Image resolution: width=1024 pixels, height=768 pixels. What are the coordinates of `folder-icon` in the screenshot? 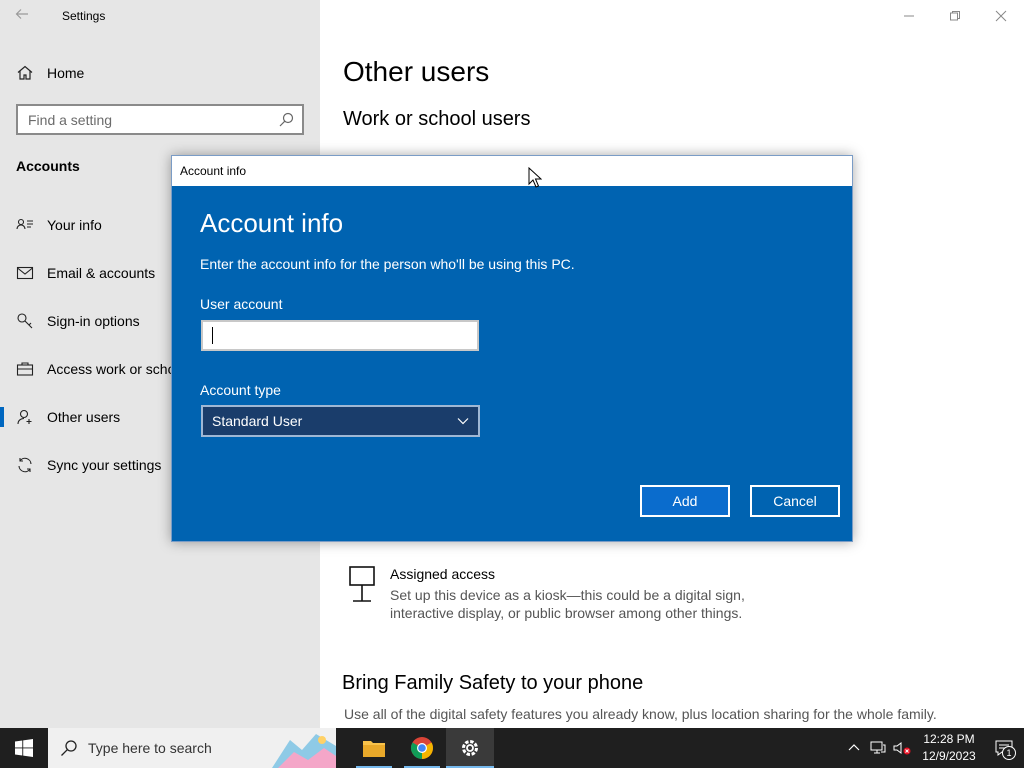 It's located at (374, 749).